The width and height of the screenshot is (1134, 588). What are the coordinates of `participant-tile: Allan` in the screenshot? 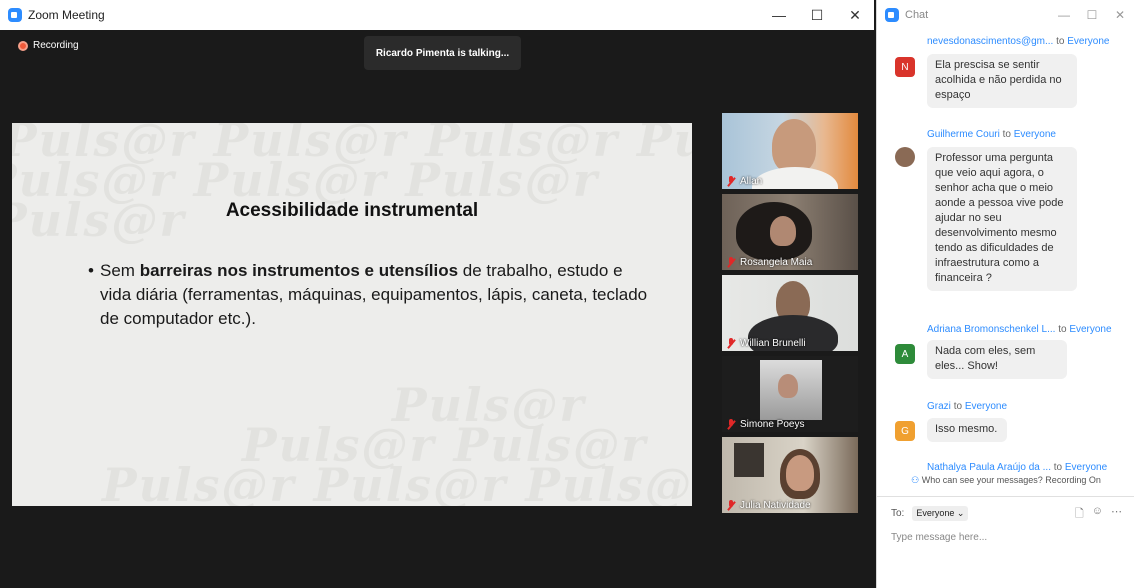 It's located at (790, 151).